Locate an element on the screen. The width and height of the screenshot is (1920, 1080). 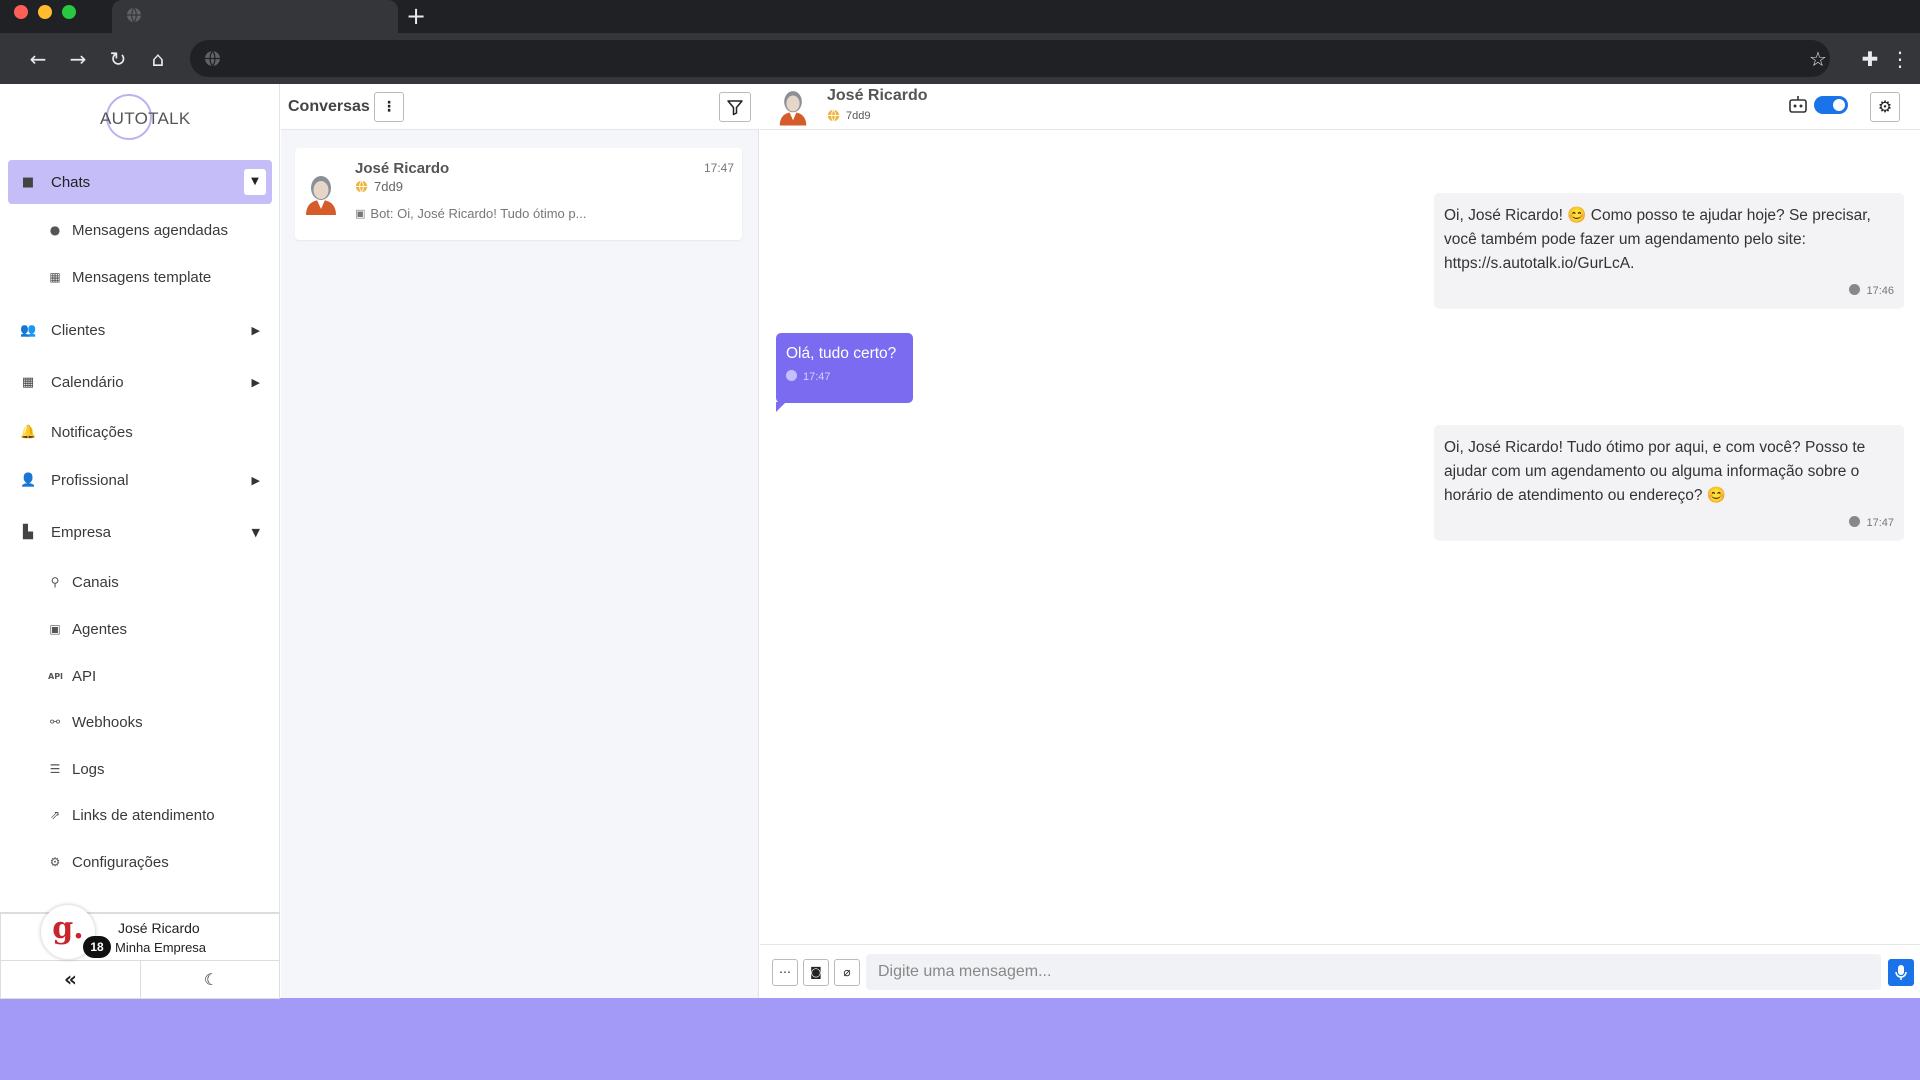
chat-settings-button: ⚙ is located at coordinates (1885, 107).